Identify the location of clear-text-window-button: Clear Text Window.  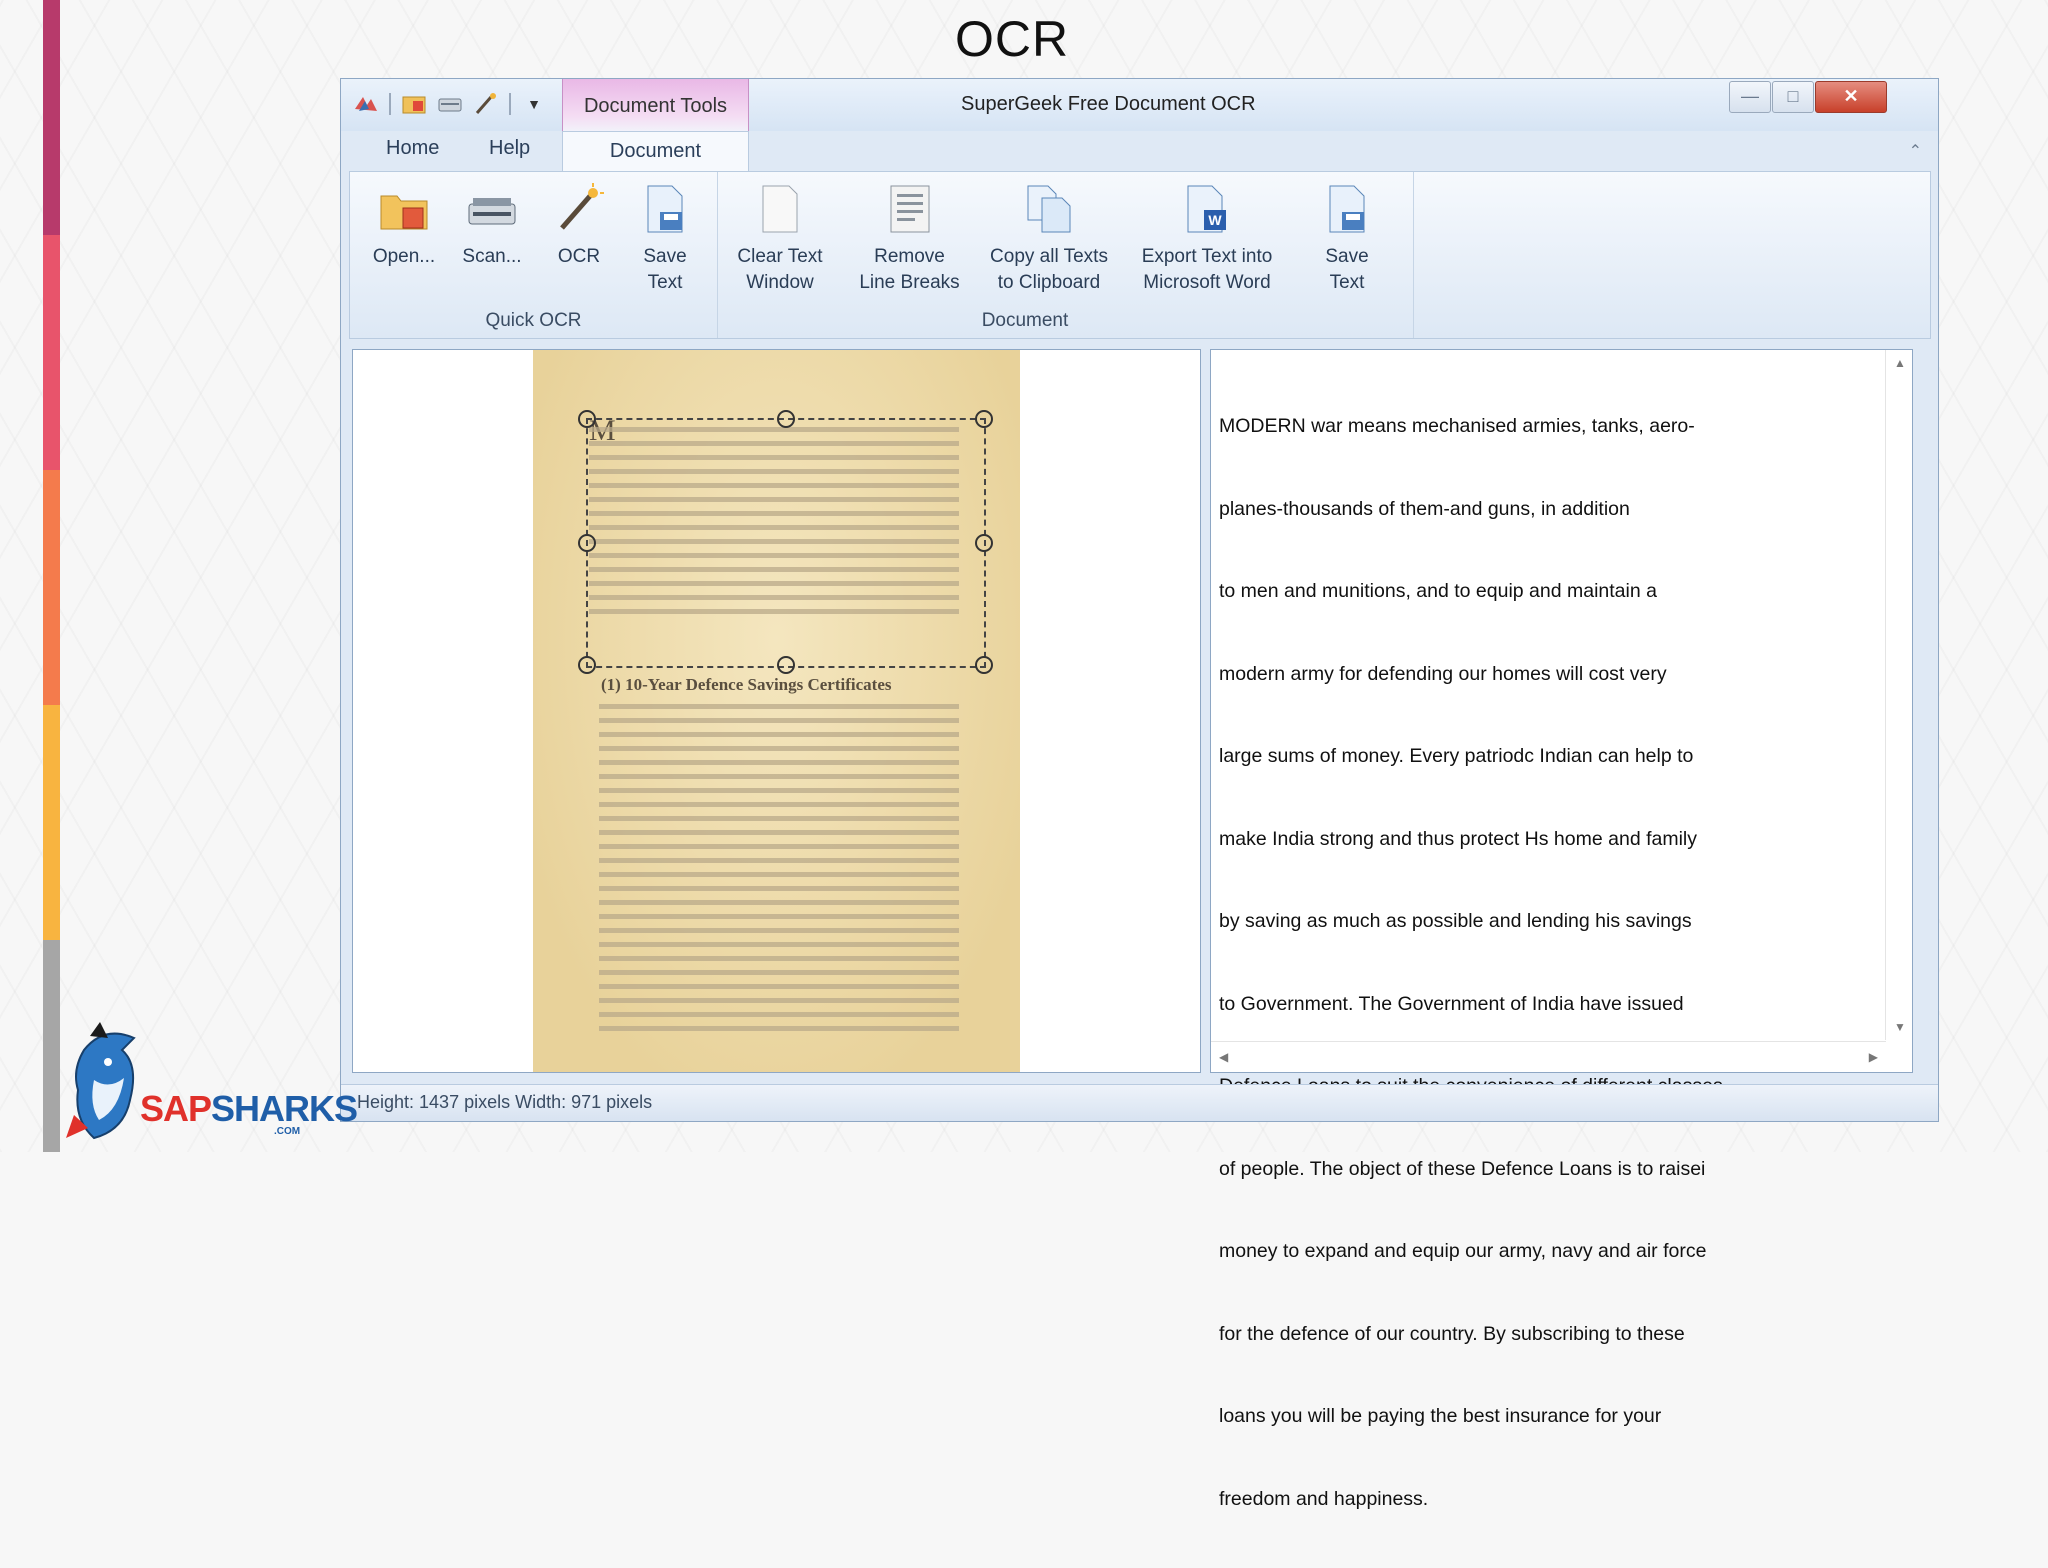
(780, 239).